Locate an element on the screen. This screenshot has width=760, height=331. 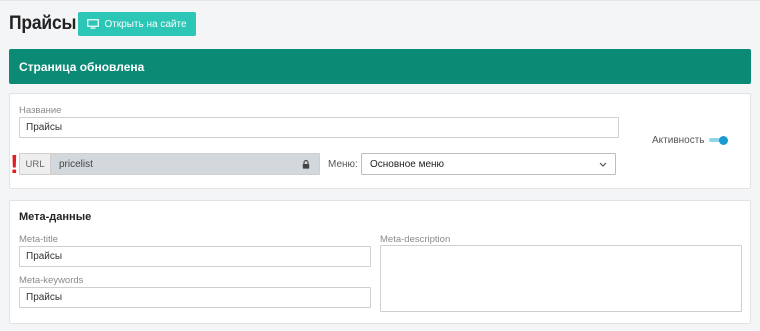
url-field: URL pricelist is located at coordinates (169, 164).